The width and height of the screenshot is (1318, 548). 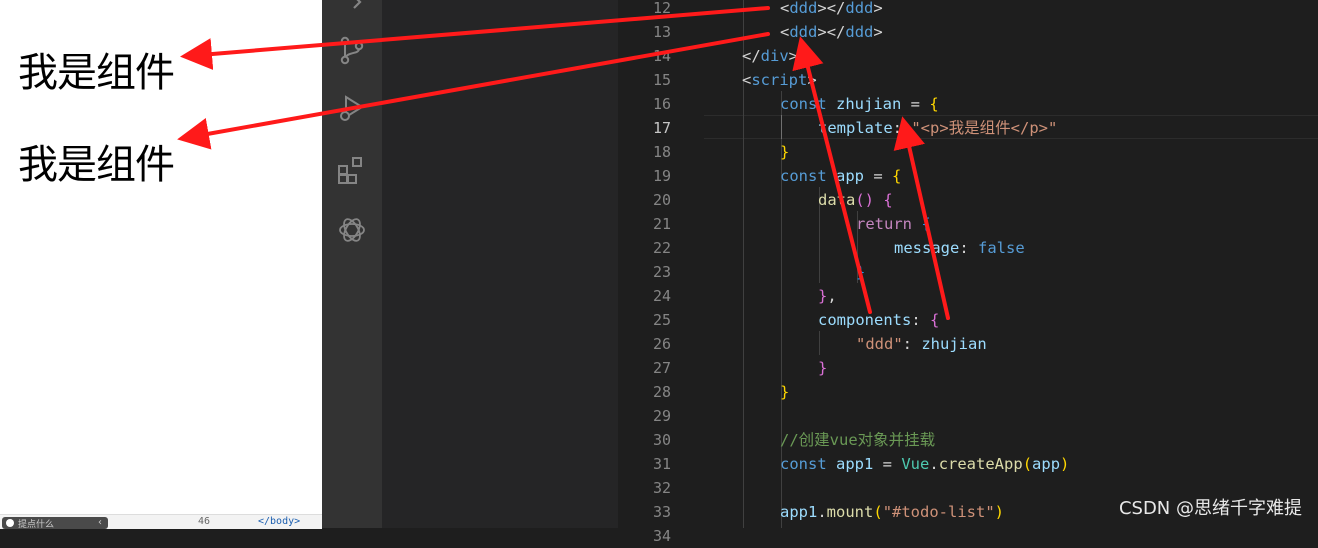 I want to click on code-line: return {, so click(x=817, y=224).